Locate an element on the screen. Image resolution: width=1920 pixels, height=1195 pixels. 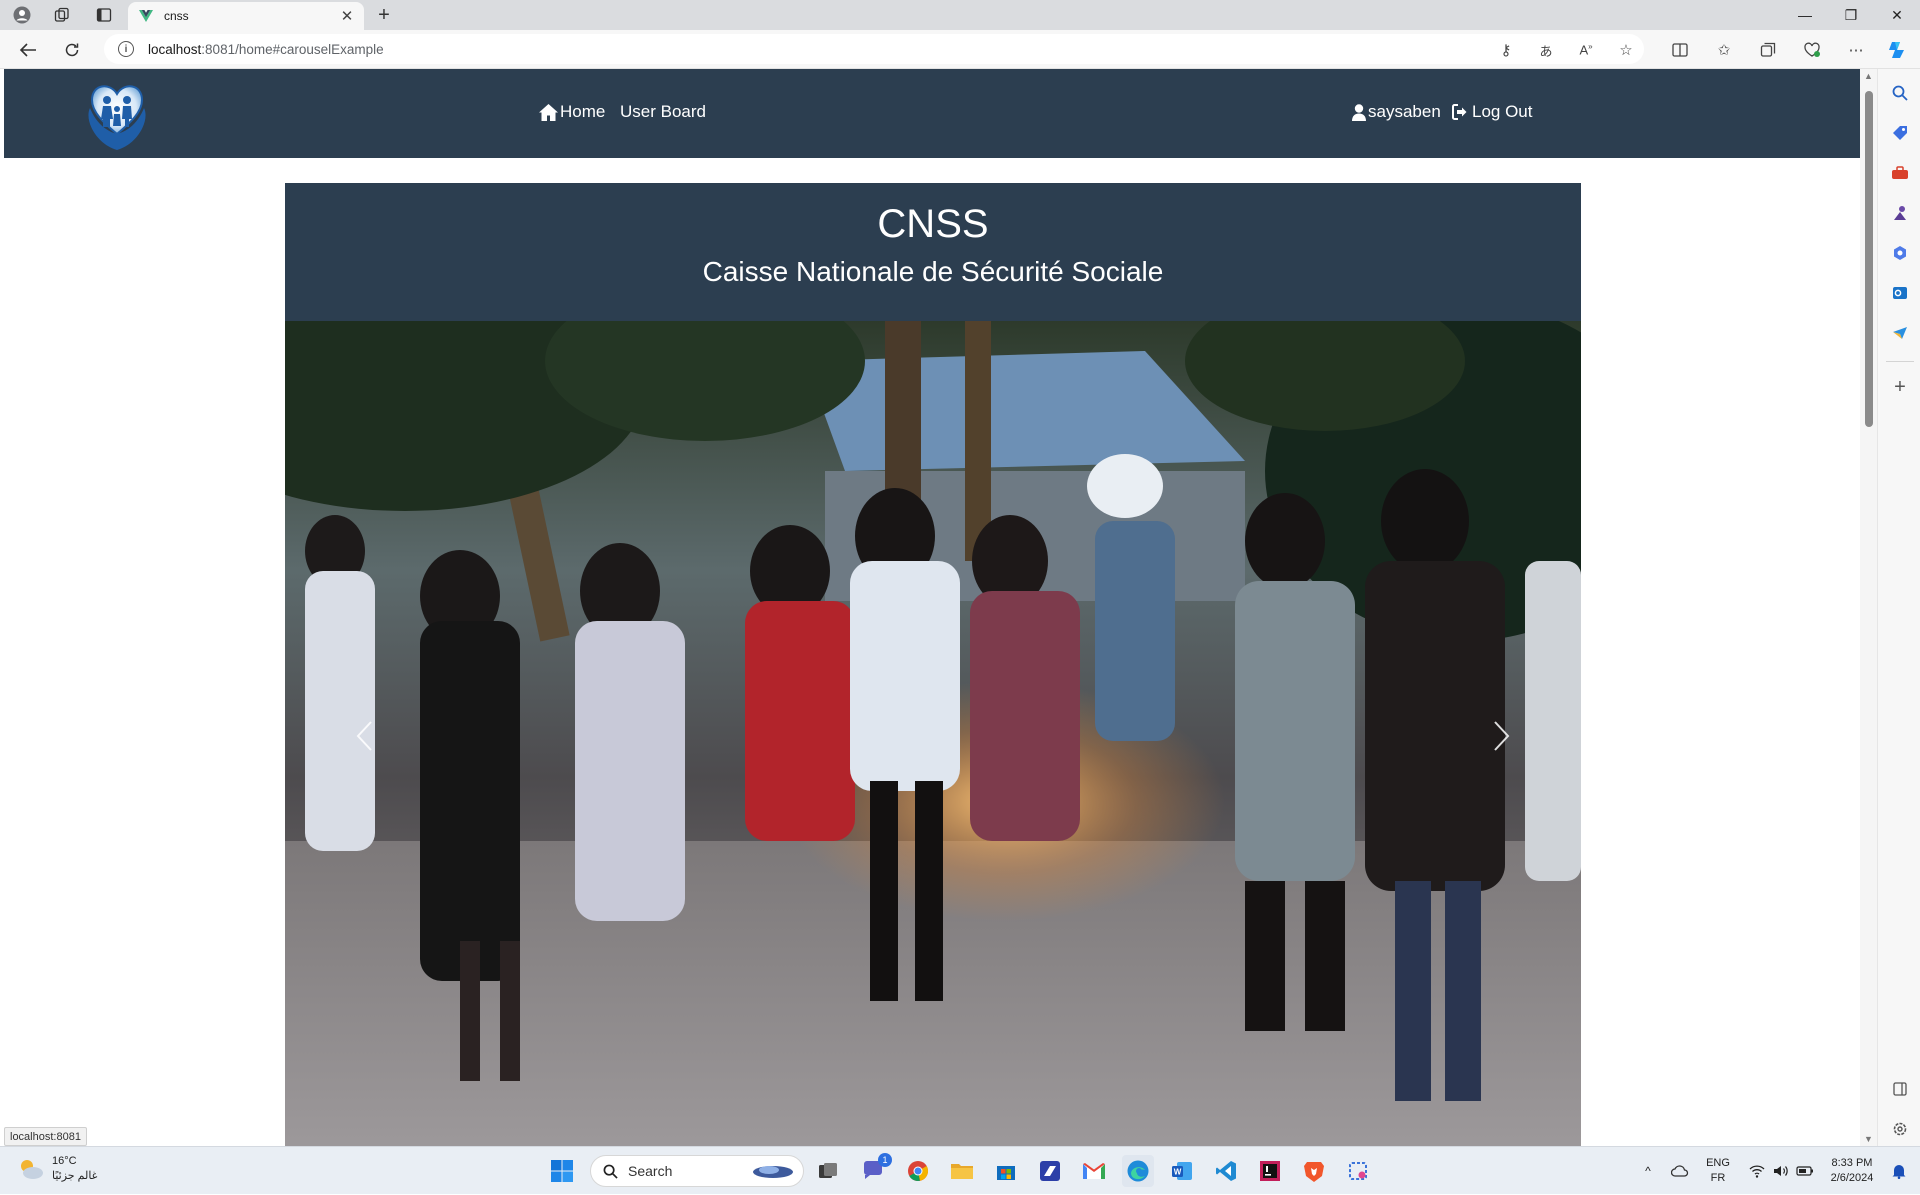
sign-out-icon is located at coordinates (1459, 112).